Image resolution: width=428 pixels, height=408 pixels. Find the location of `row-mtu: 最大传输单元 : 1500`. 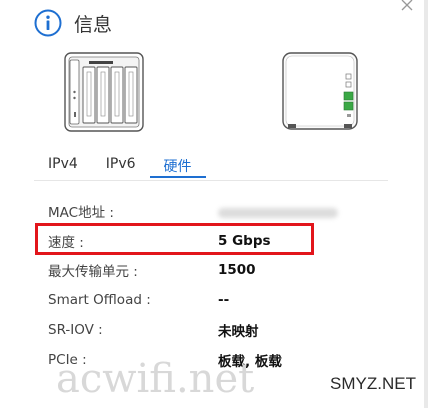

row-mtu: 最大传输单元 : 1500 is located at coordinates (228, 271).